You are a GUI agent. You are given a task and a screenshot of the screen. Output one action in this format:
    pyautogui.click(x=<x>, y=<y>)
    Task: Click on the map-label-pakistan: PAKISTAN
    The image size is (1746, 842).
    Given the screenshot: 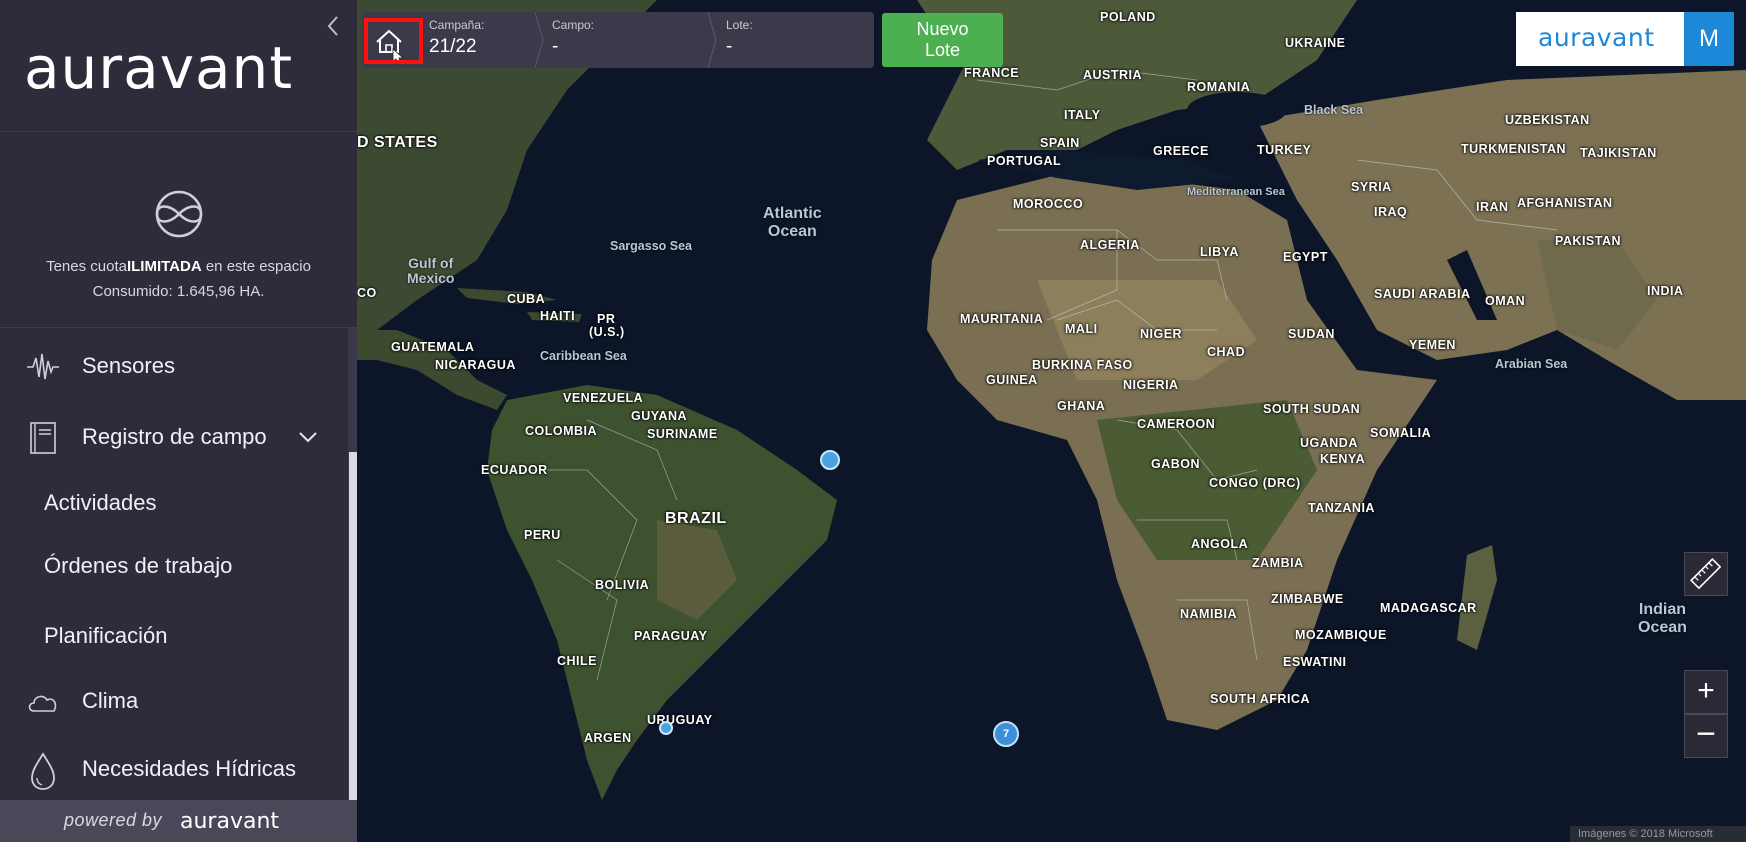 What is the action you would take?
    pyautogui.click(x=1588, y=241)
    